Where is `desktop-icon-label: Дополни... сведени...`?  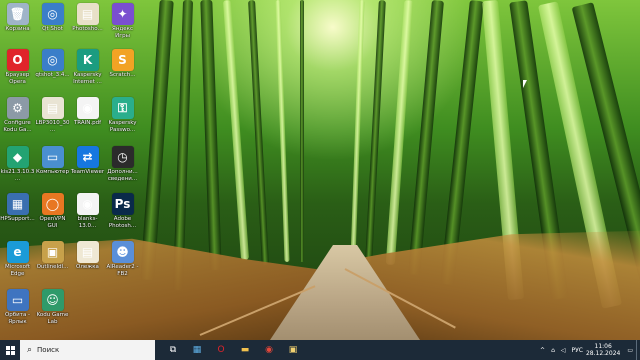
desktop-icon-label: Дополни... сведени... is located at coordinates (122, 175).